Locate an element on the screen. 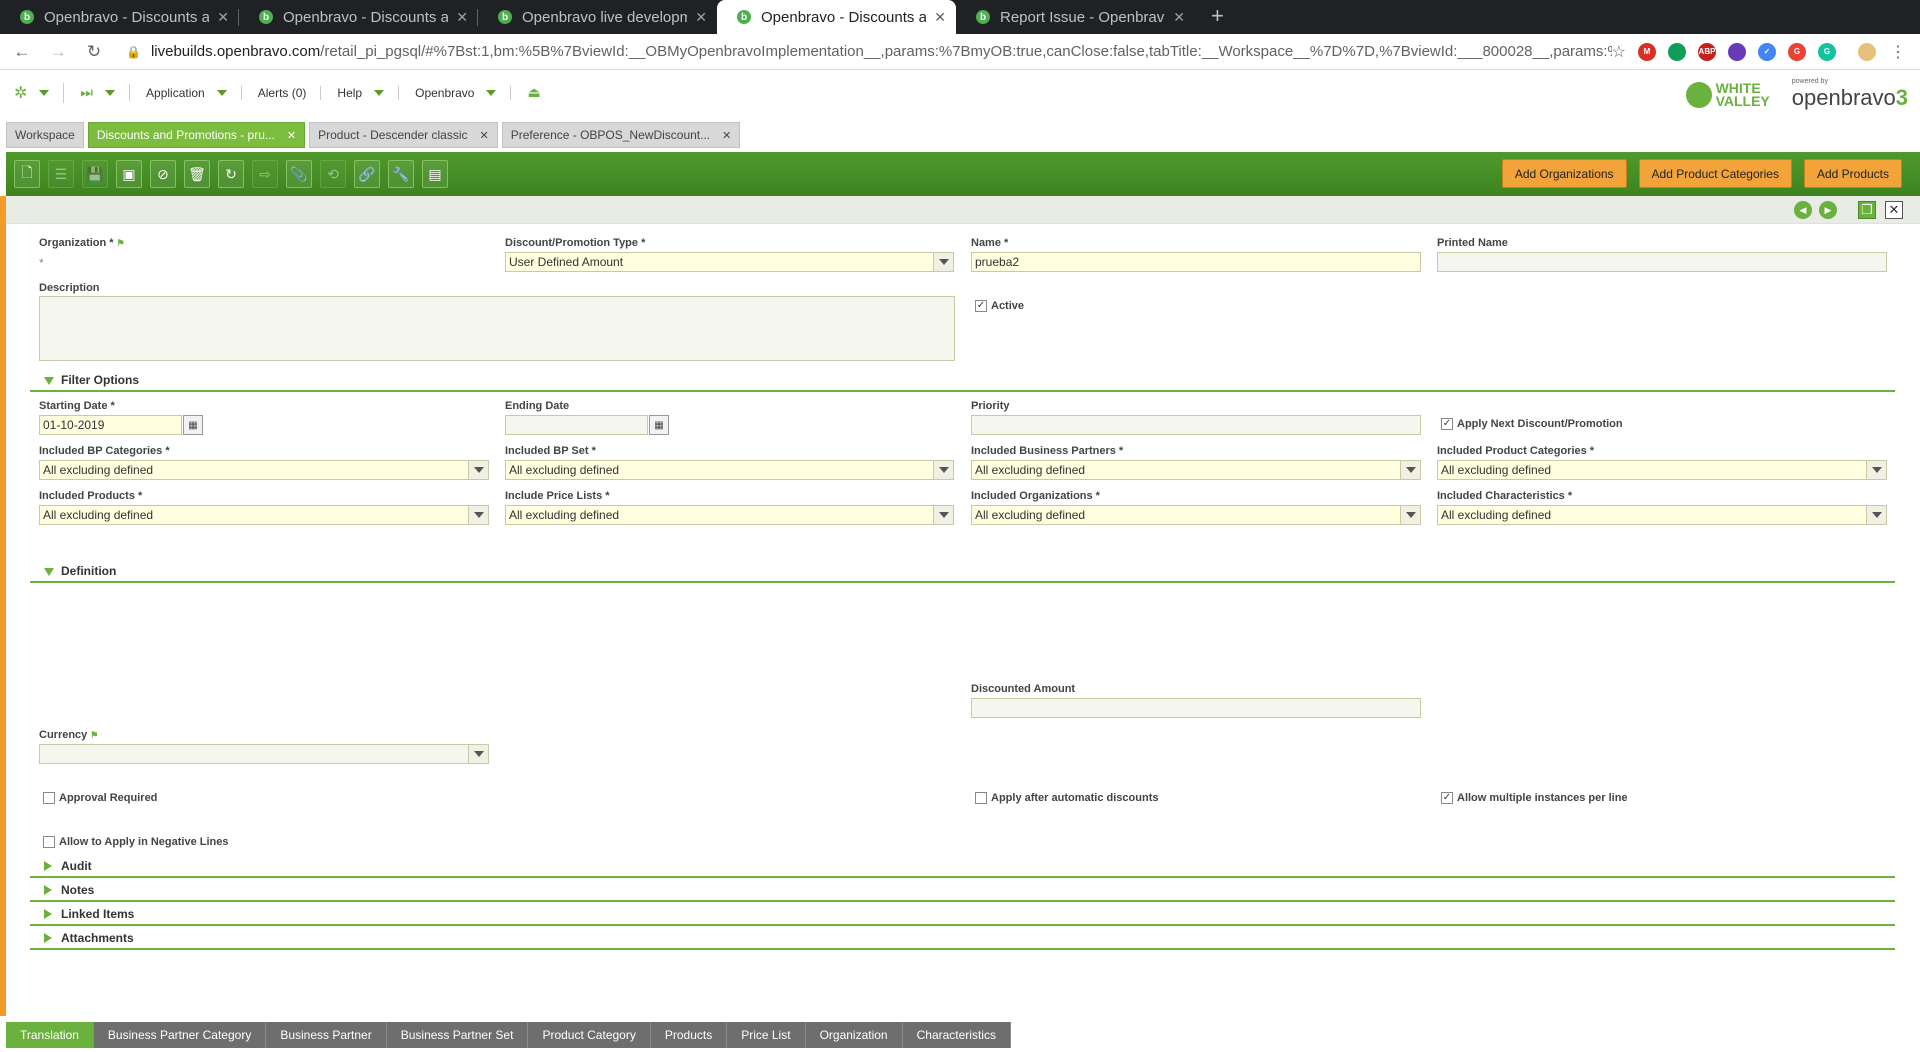 The width and height of the screenshot is (1920, 1052). add-organizations-button: Add Organizations is located at coordinates (1564, 173).